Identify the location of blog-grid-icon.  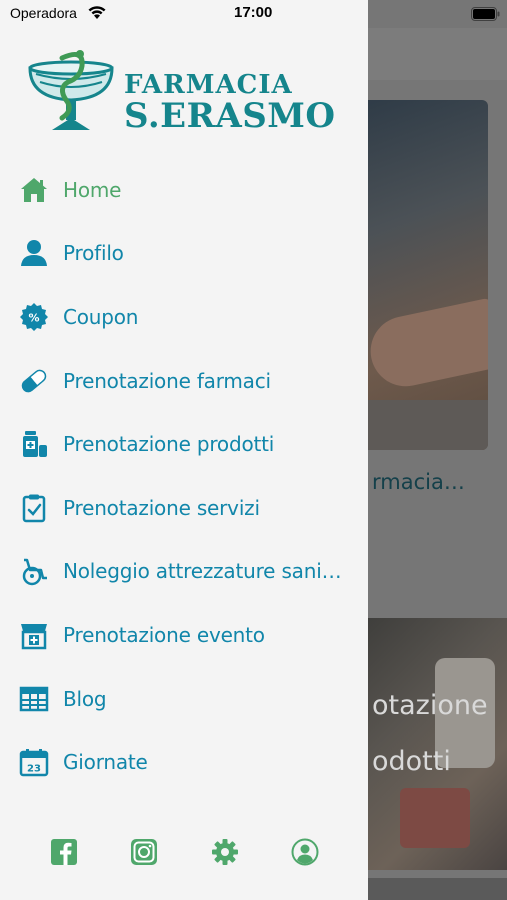
(34, 699).